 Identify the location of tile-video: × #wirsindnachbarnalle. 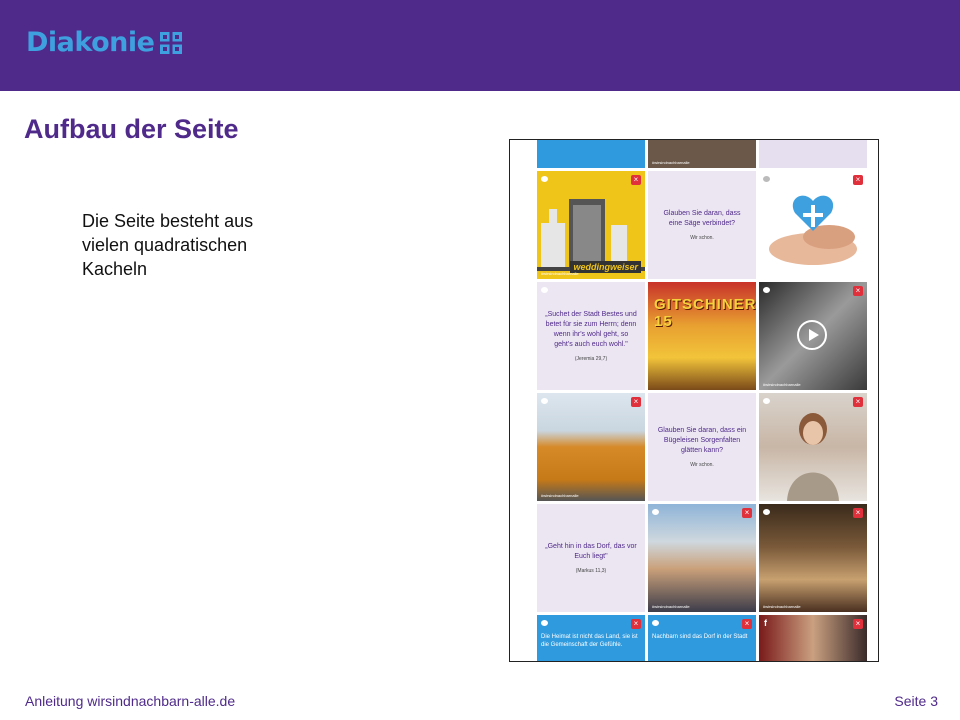
(813, 336).